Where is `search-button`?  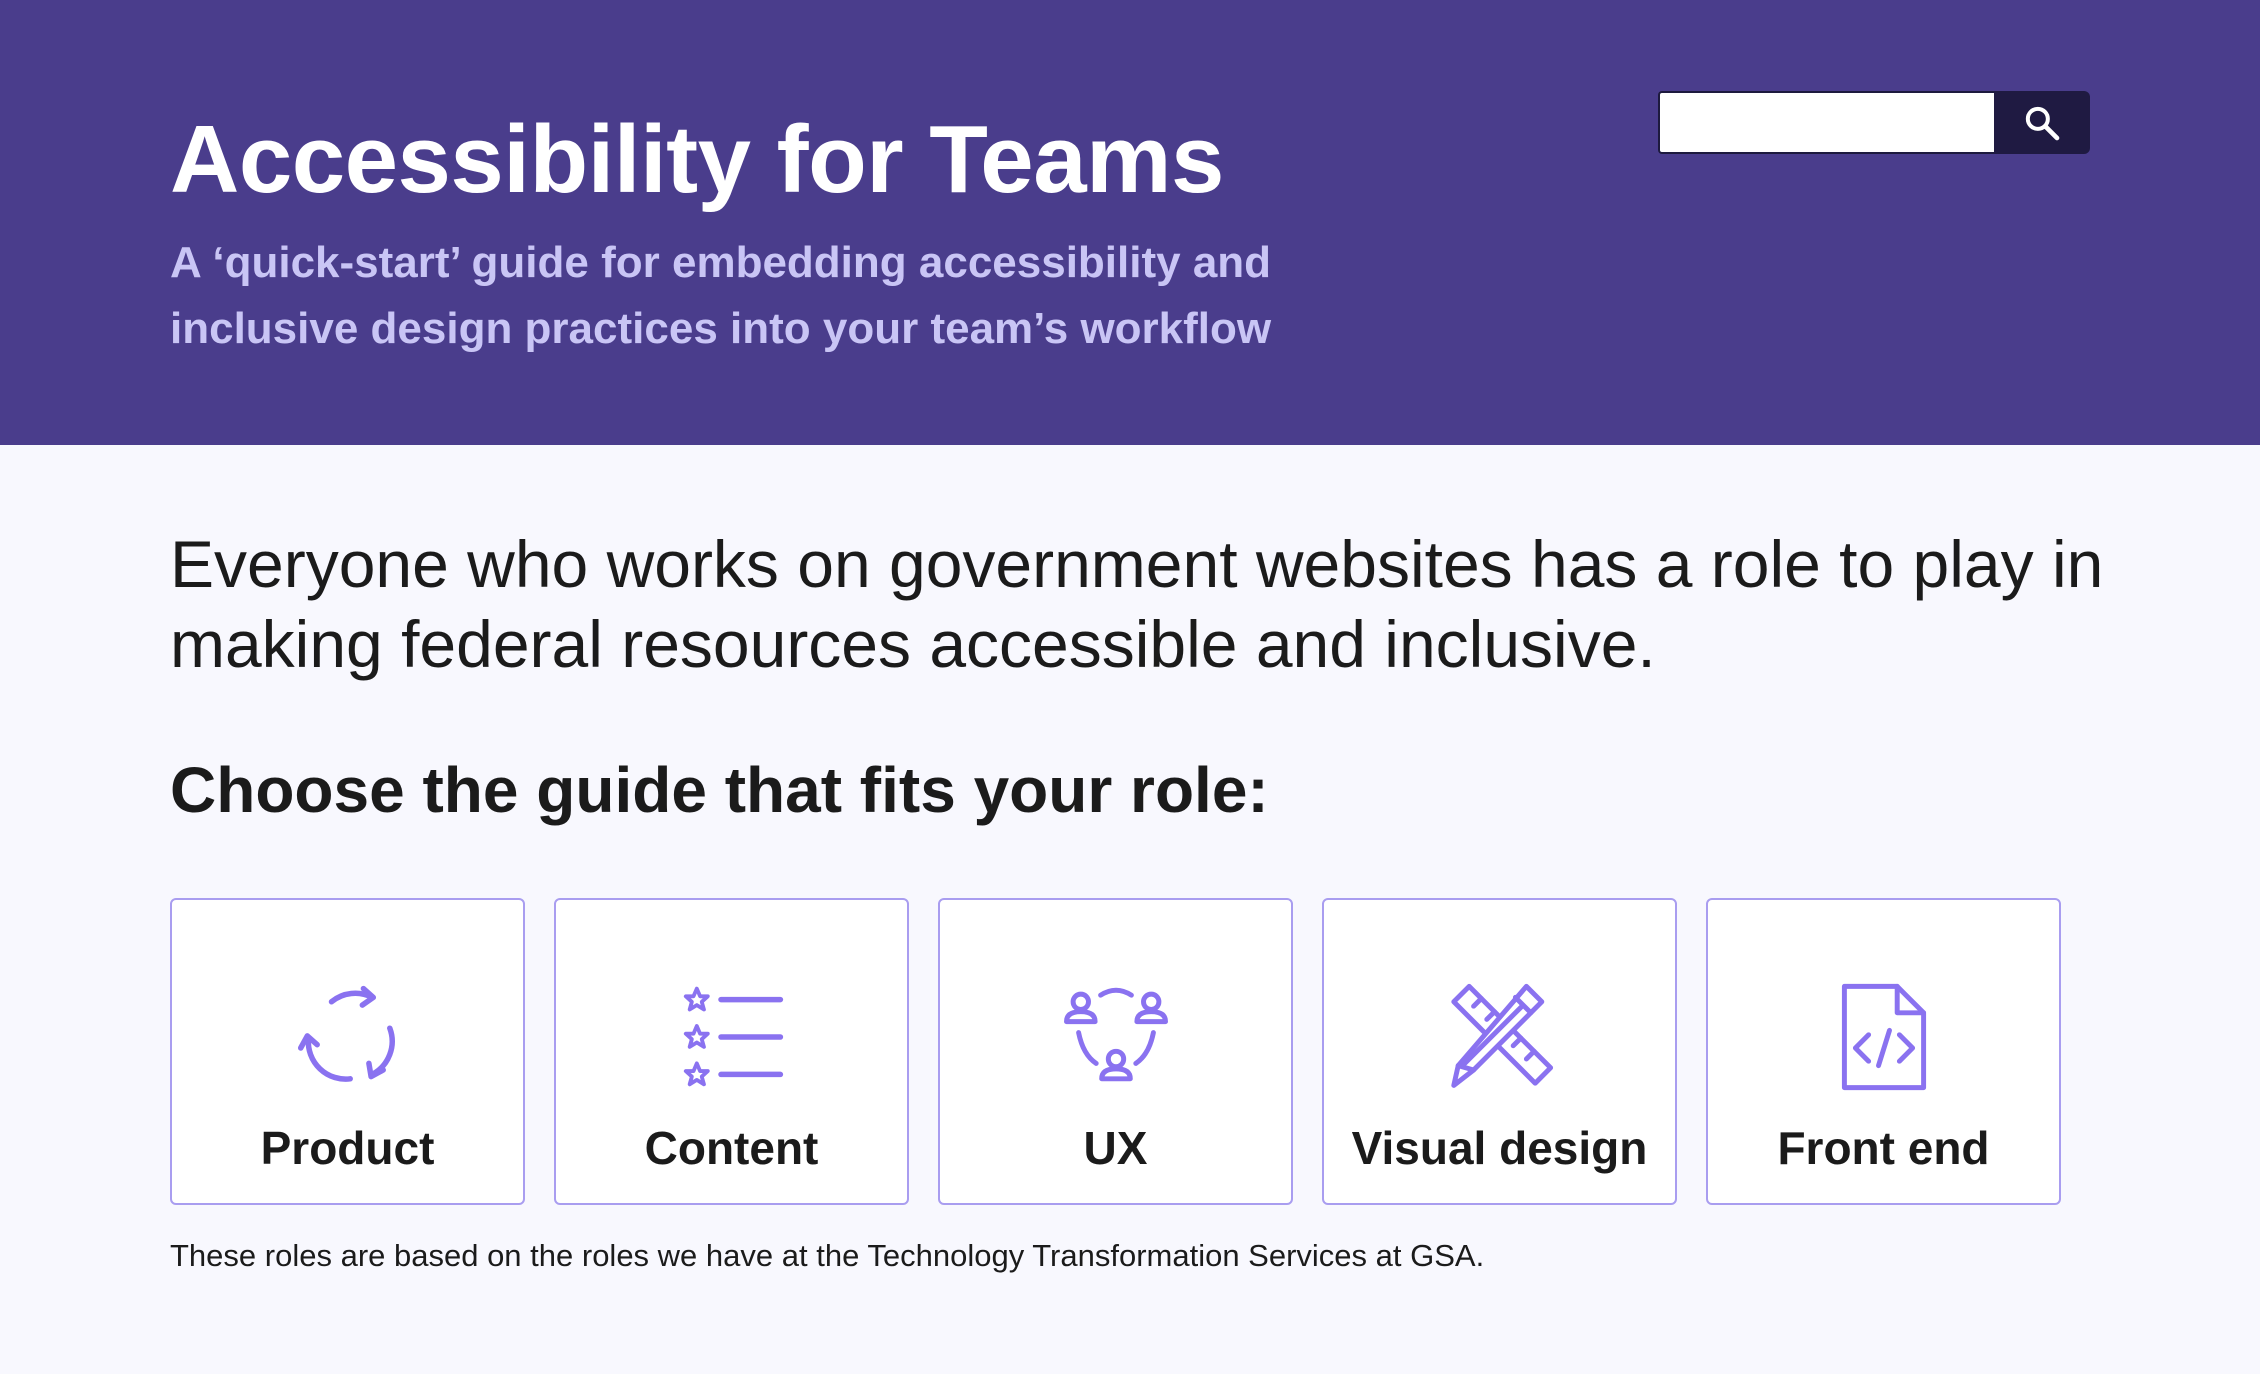 search-button is located at coordinates (2042, 122).